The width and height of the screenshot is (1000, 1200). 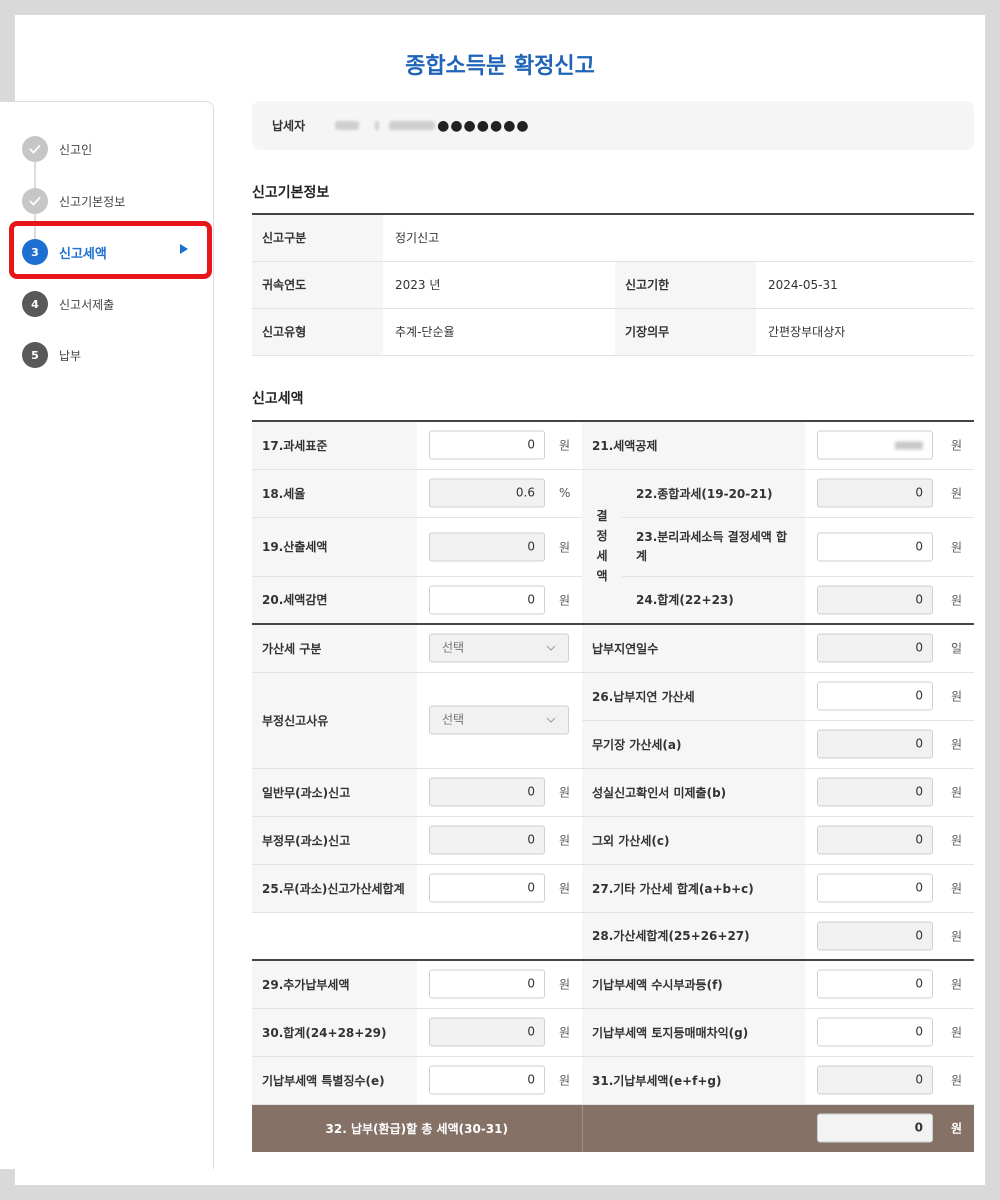 What do you see at coordinates (487, 1032) in the screenshot?
I see `r30-field: 0` at bounding box center [487, 1032].